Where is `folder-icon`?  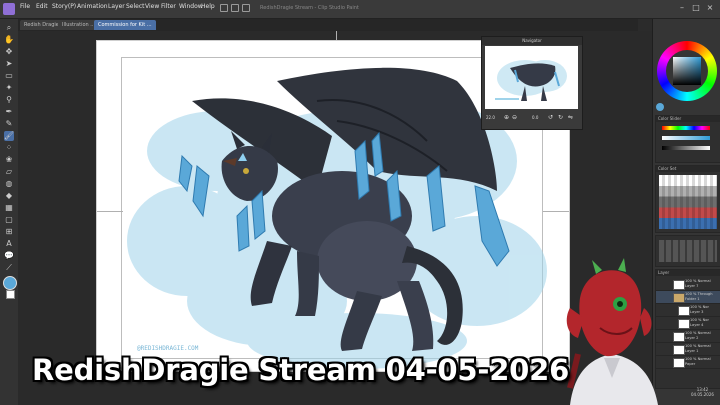 folder-icon is located at coordinates (679, 298).